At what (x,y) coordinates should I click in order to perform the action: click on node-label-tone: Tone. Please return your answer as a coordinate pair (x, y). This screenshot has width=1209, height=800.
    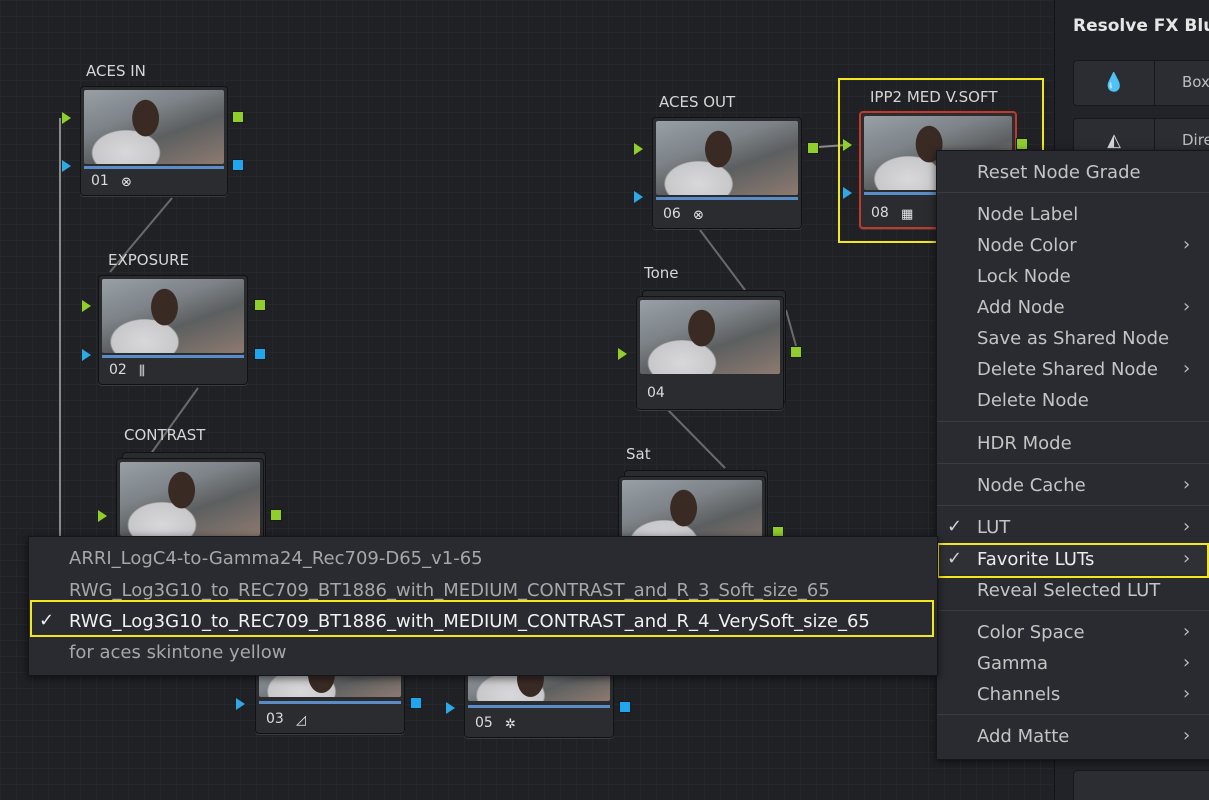
    Looking at the image, I should click on (661, 273).